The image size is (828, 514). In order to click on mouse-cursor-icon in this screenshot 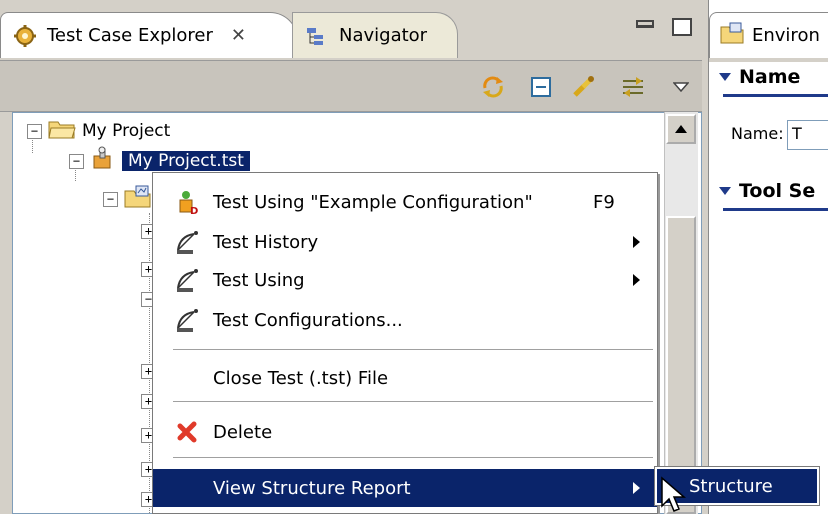, I will do `click(674, 494)`.